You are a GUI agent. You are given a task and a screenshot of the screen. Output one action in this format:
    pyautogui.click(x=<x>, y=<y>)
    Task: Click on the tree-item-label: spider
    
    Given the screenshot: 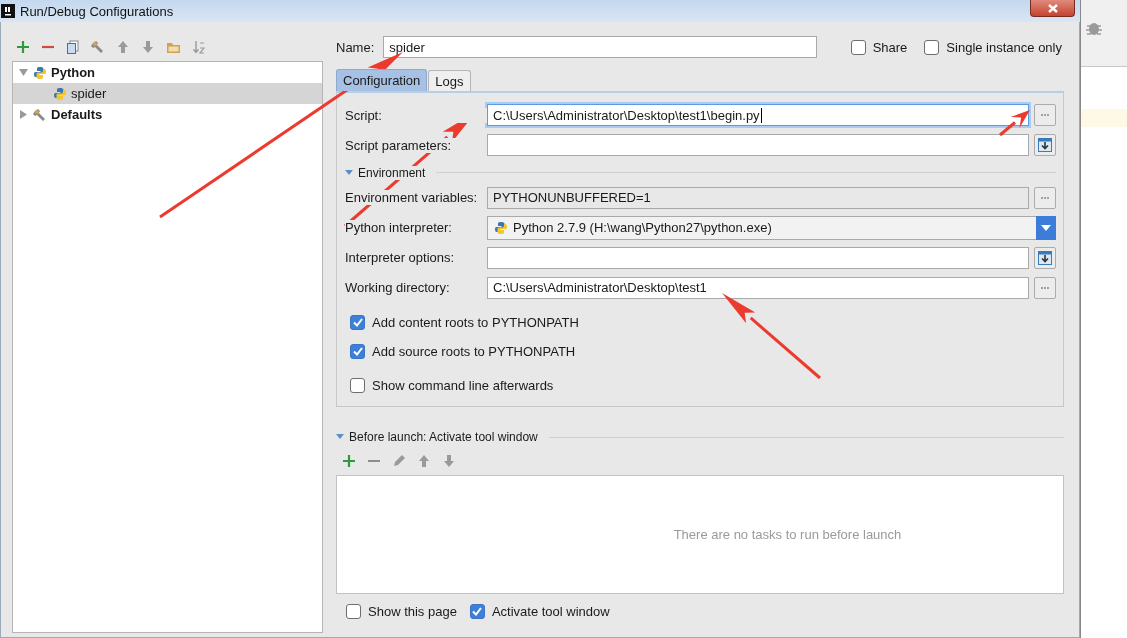 What is the action you would take?
    pyautogui.click(x=89, y=93)
    